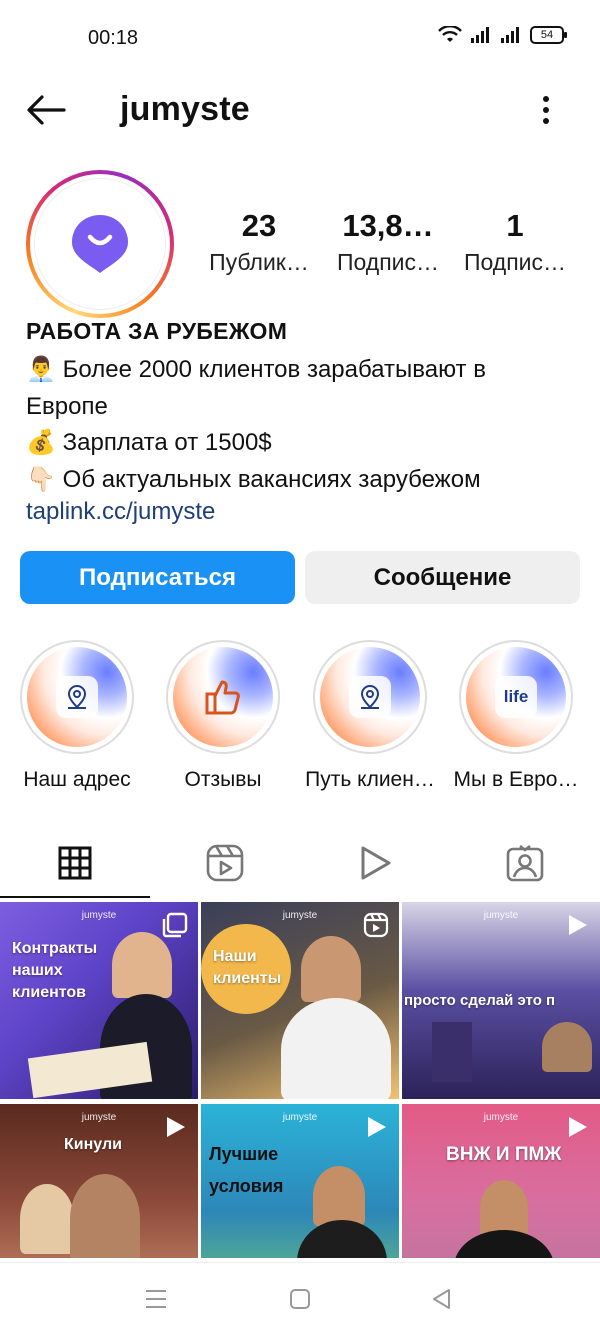  What do you see at coordinates (259, 225) in the screenshot?
I see `stat-posts-value: 23` at bounding box center [259, 225].